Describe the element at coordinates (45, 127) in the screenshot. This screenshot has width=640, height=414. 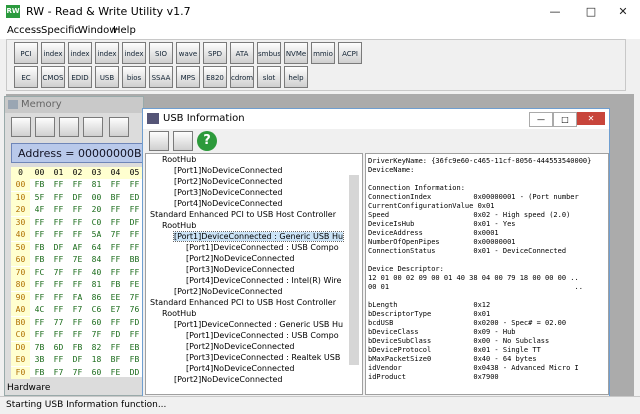
I see `memory-tool-bin-icon` at that location.